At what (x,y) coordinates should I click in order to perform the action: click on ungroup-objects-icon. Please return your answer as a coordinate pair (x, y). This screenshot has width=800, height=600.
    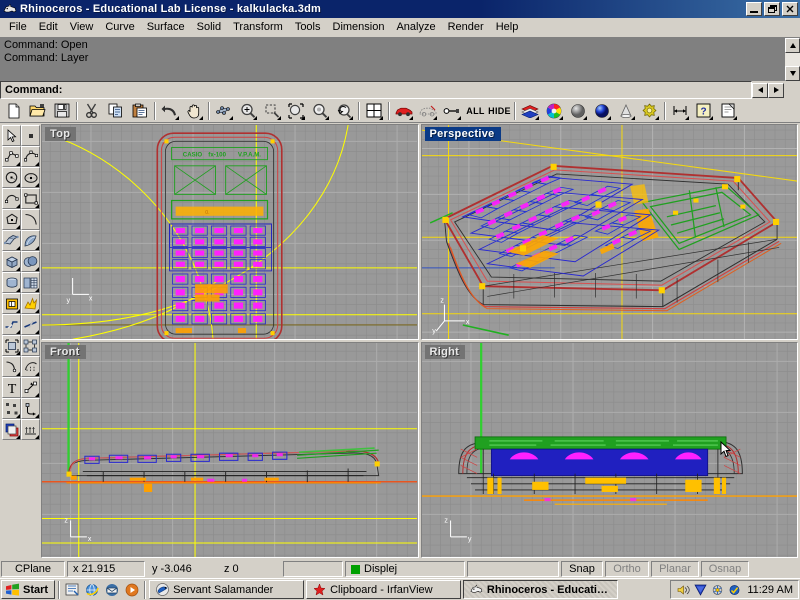
    Looking at the image, I should click on (30, 345).